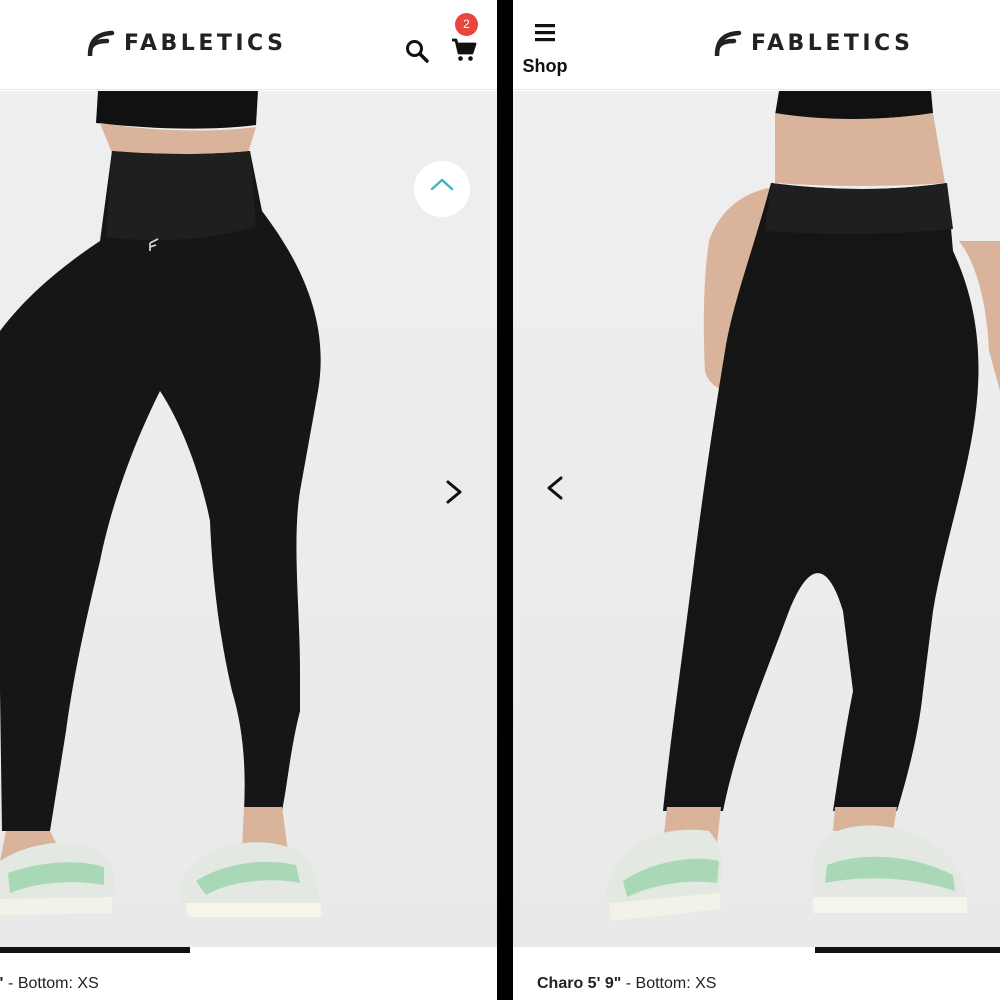  I want to click on model-caption: " - Bottom: XS, so click(49, 984).